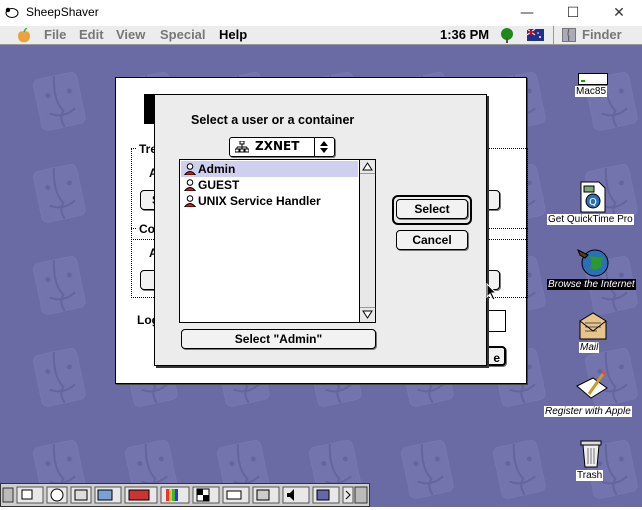  Describe the element at coordinates (588, 411) in the screenshot. I see `desktop-icon-label: Register with Apple` at that location.